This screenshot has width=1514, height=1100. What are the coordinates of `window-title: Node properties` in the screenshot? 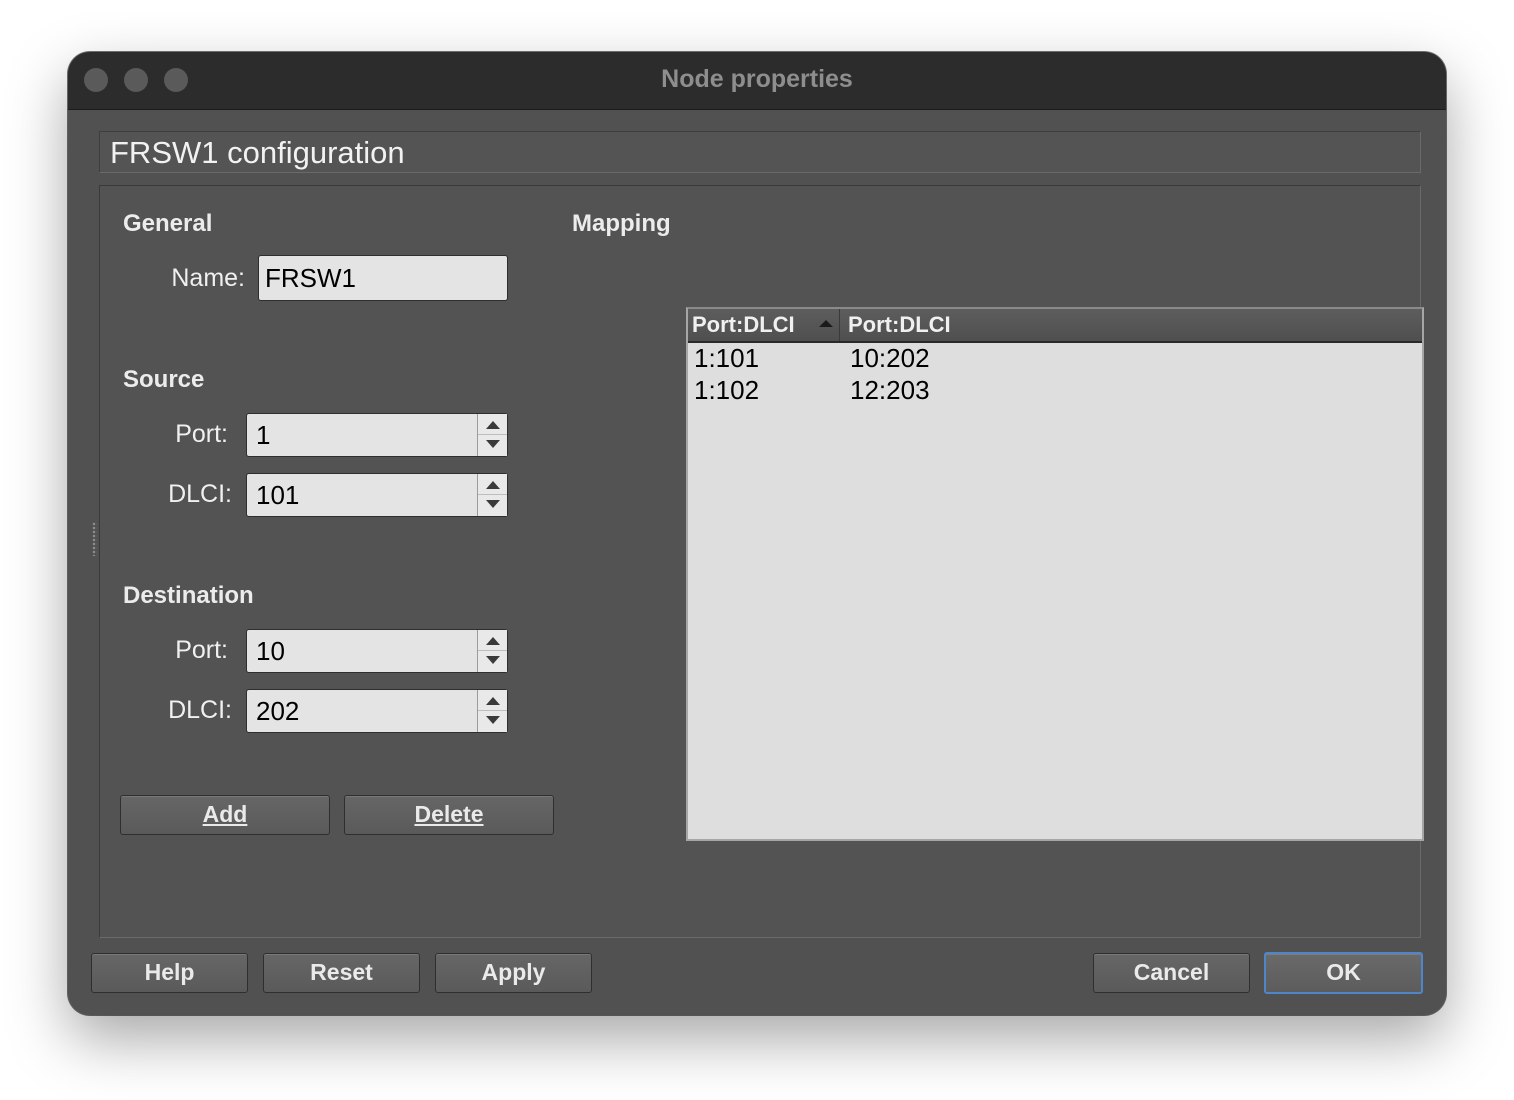 It's located at (757, 79).